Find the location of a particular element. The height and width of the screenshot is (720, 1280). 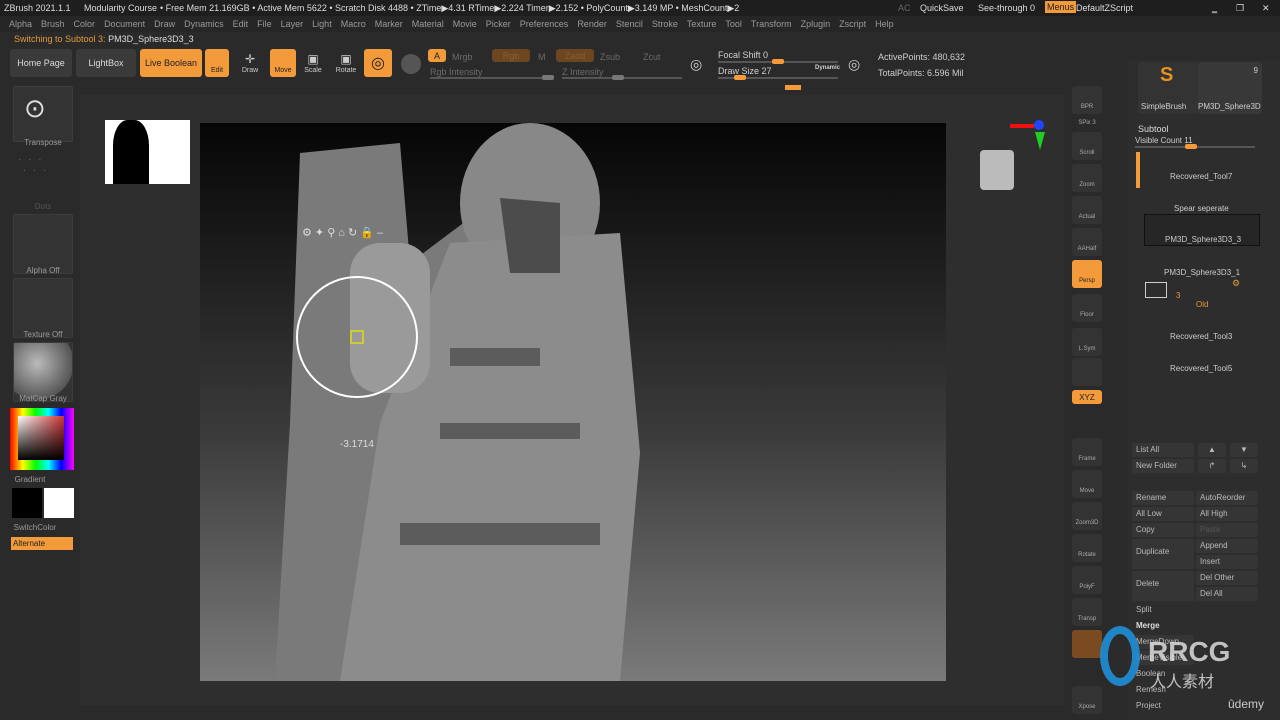

menu-file: File is located at coordinates (264, 24).